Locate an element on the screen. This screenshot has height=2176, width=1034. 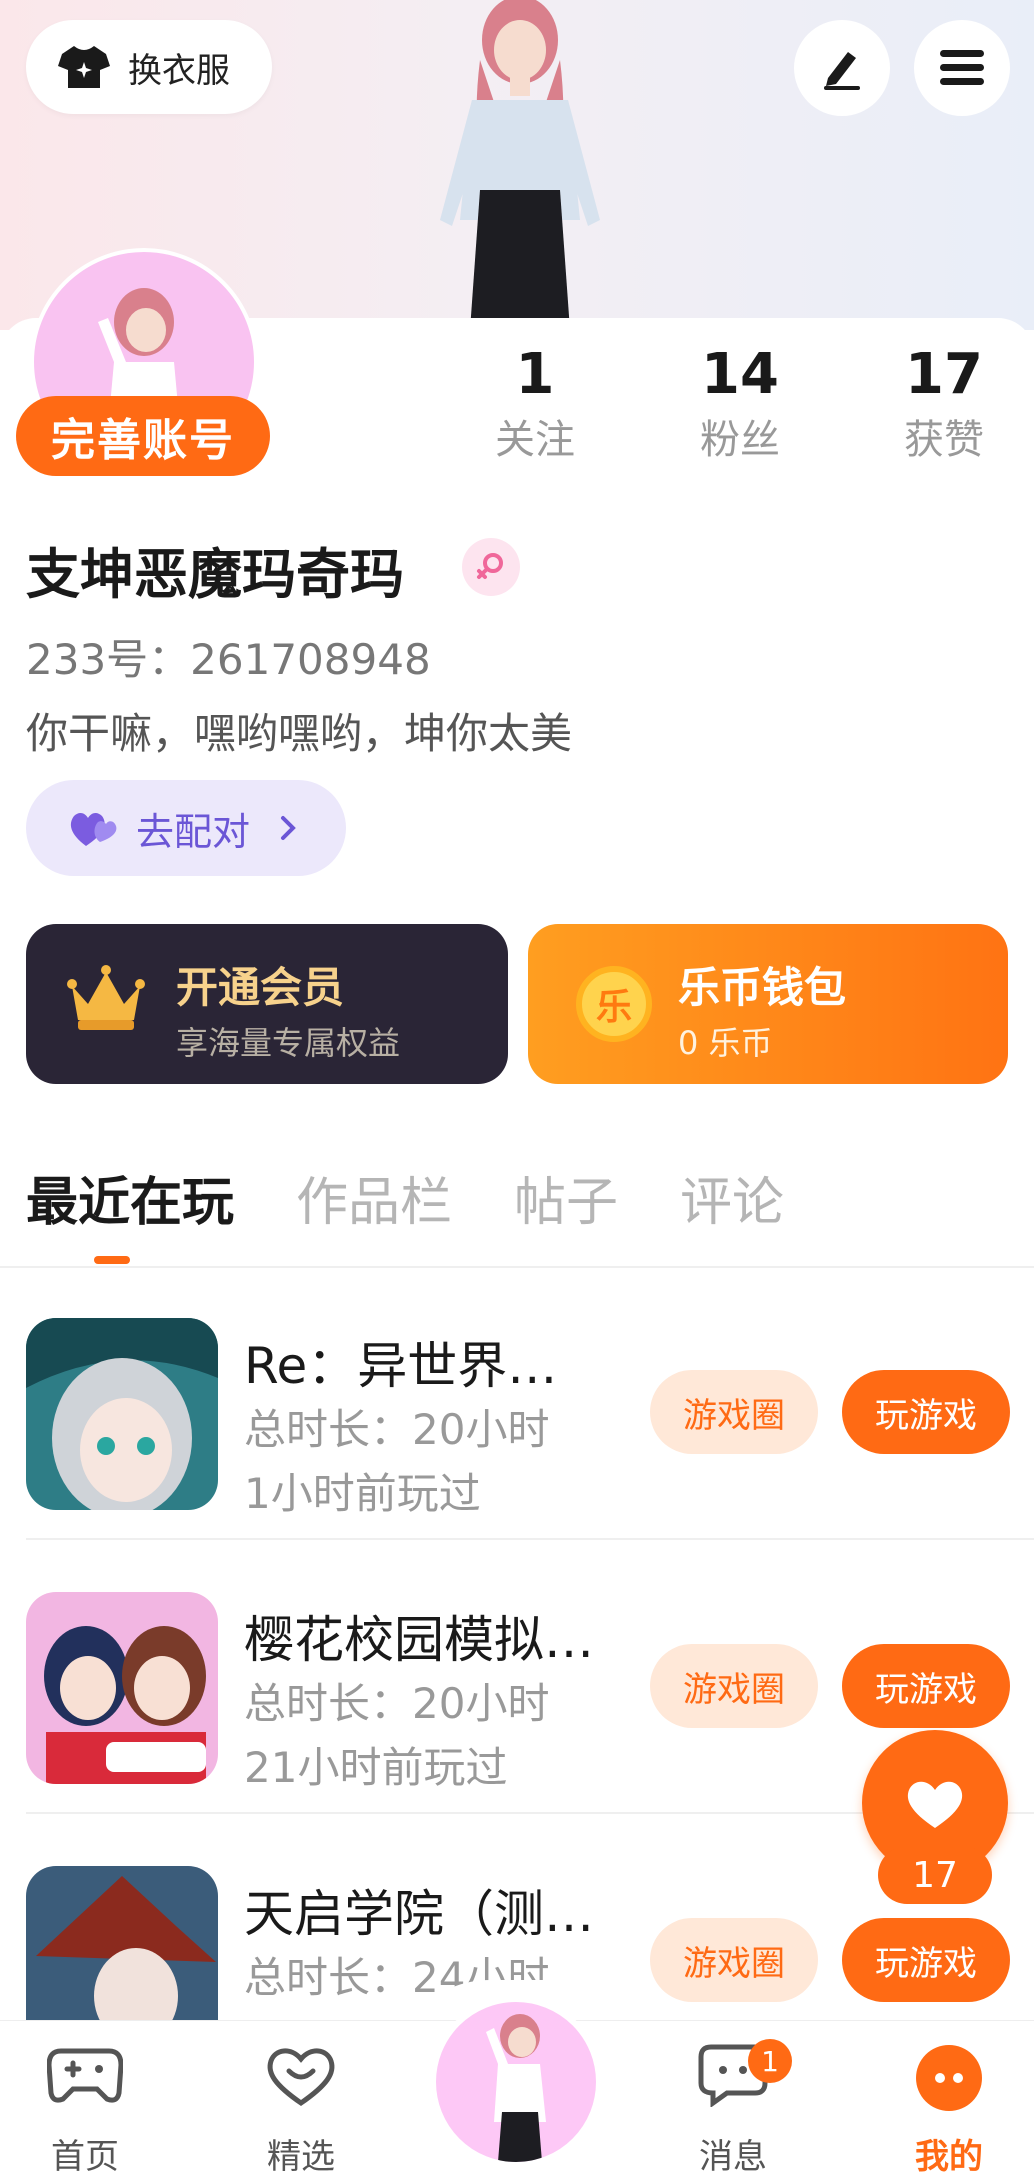
change-outfit-button: 换衣服 is located at coordinates (149, 67).